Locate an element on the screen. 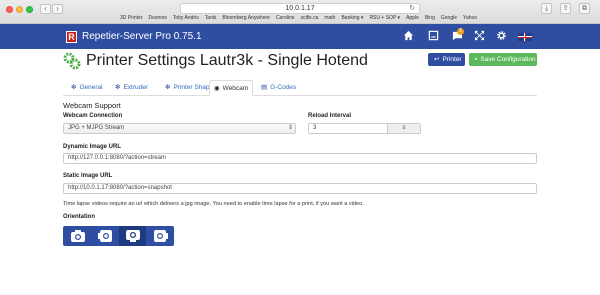 The image size is (600, 295). printer-button-label: Printer is located at coordinates (452, 59).